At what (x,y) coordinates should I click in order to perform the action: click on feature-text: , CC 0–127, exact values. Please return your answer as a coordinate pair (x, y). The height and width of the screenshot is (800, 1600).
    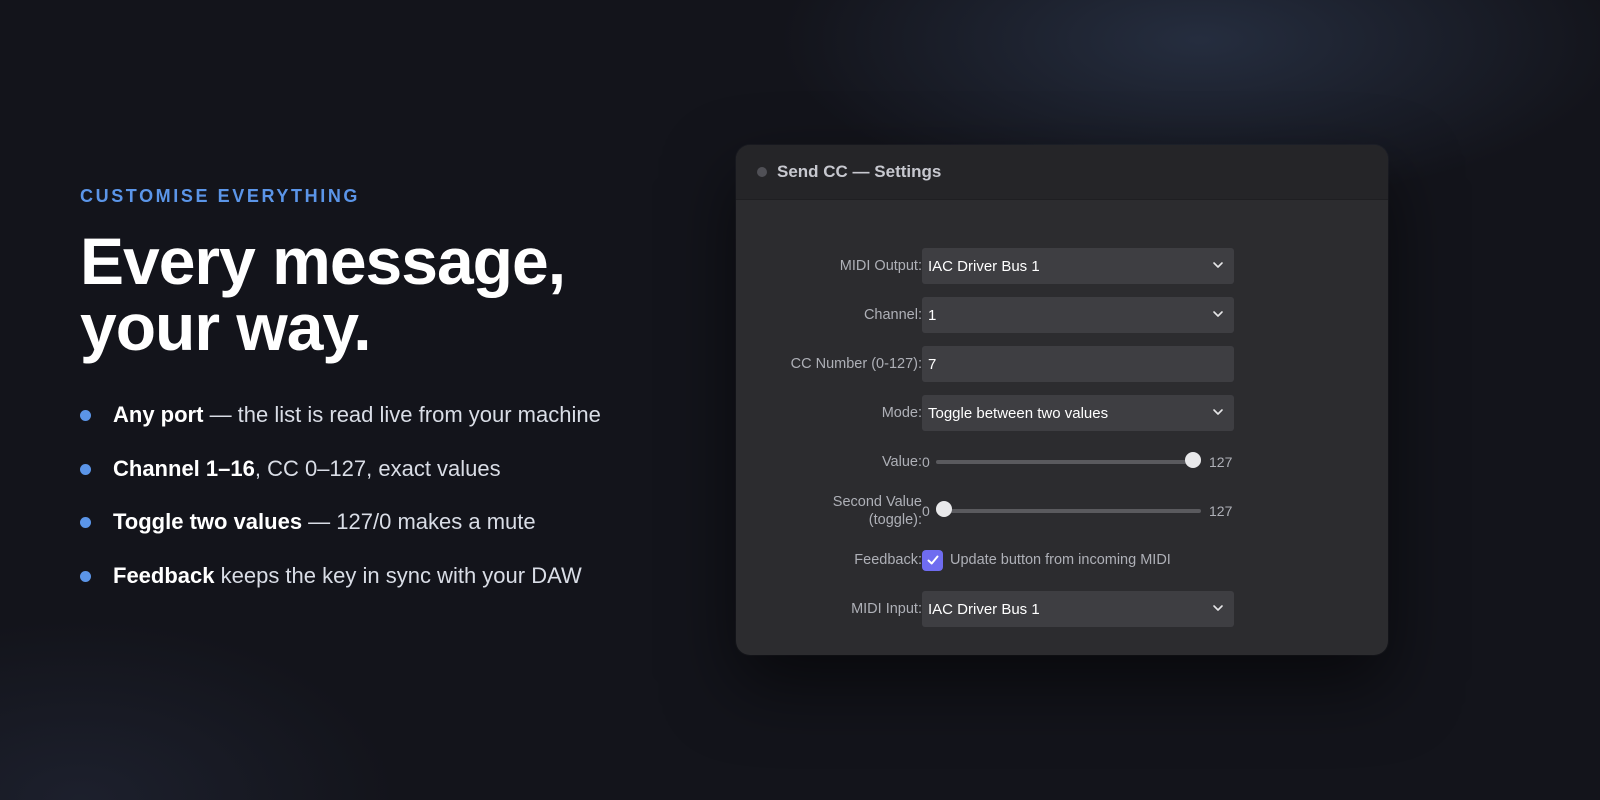
    Looking at the image, I should click on (377, 468).